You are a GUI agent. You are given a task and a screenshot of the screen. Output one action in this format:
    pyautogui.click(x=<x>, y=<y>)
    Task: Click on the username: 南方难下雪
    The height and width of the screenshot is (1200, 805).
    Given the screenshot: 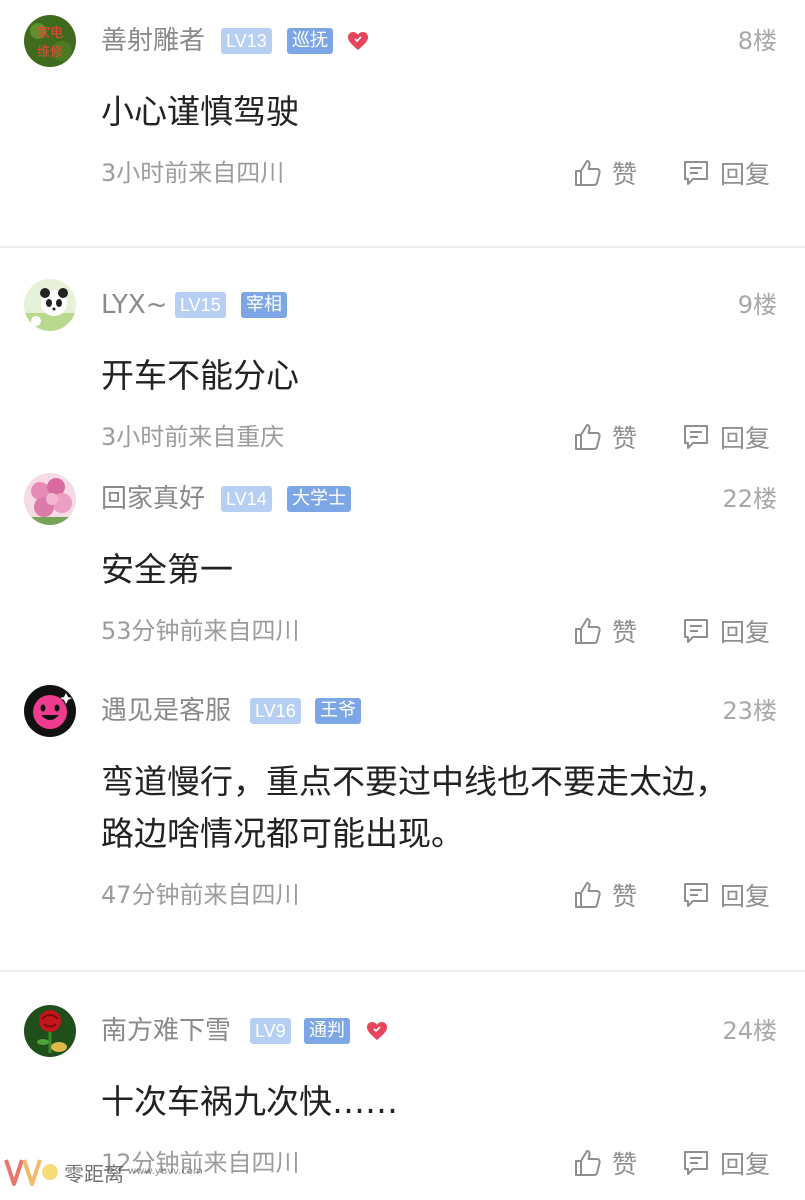 What is the action you would take?
    pyautogui.click(x=166, y=1031)
    